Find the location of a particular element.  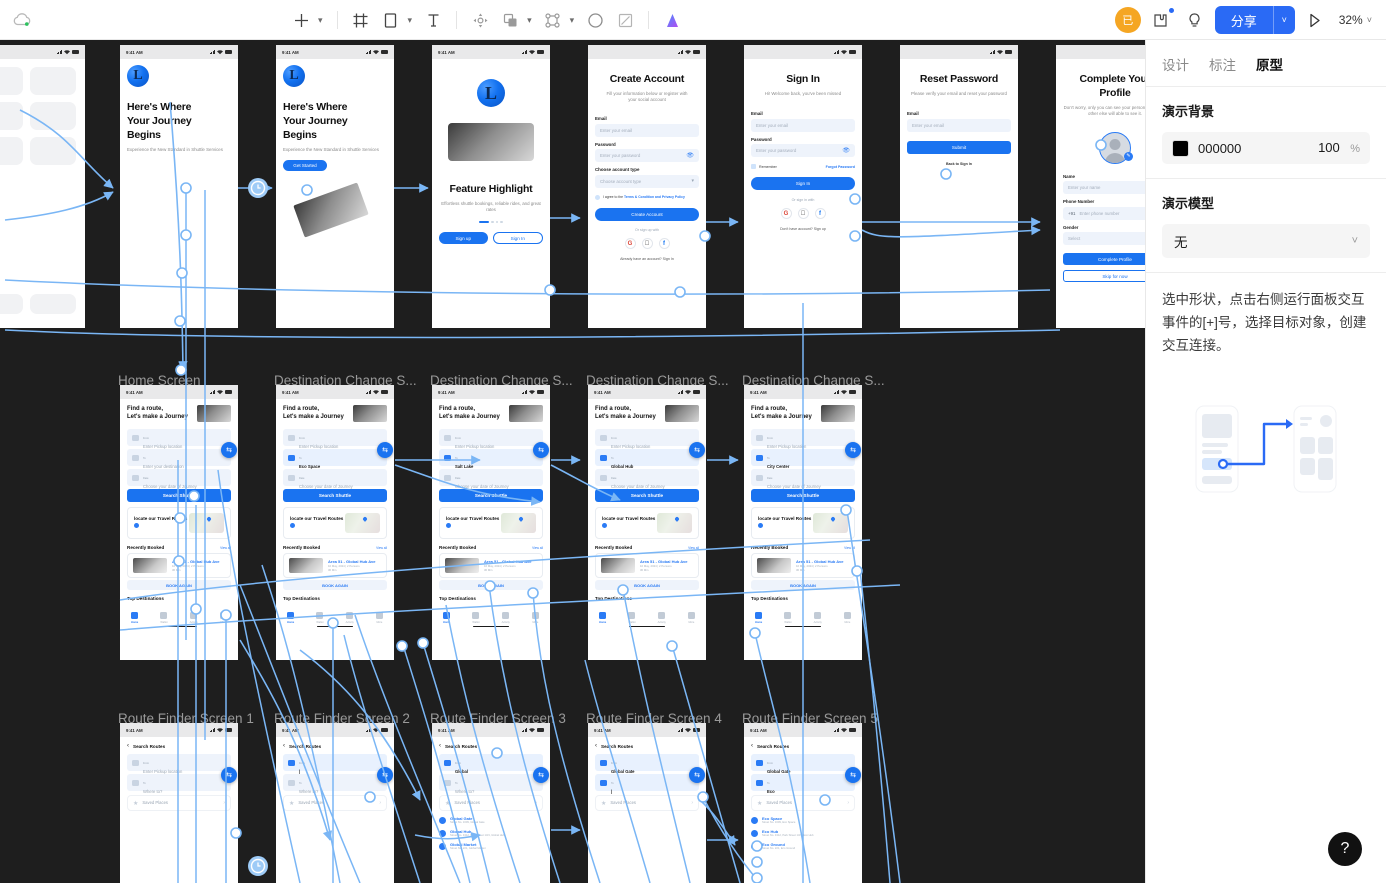

share-button: 分享 is located at coordinates (1243, 20).